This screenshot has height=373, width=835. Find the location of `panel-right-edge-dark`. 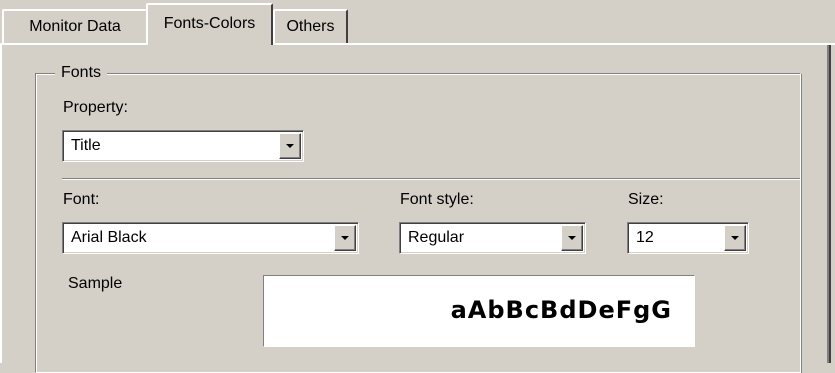

panel-right-edge-dark is located at coordinates (830, 203).